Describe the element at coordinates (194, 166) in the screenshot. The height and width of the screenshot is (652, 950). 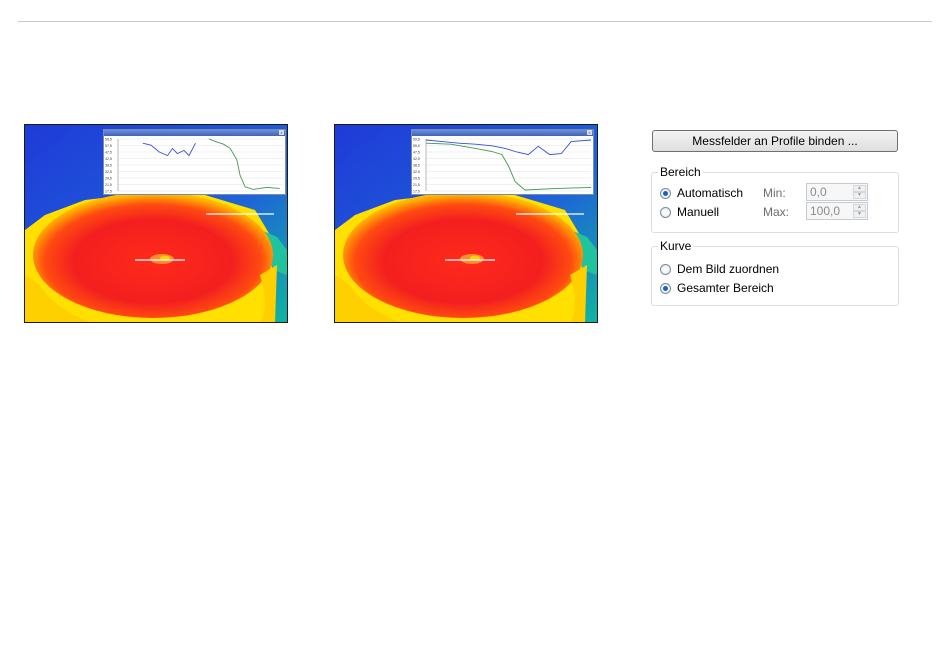
I see `profile-plot: 59,5 57,5 47,5 42,5 38,5 32,5 29,5 21,5 17,5` at that location.